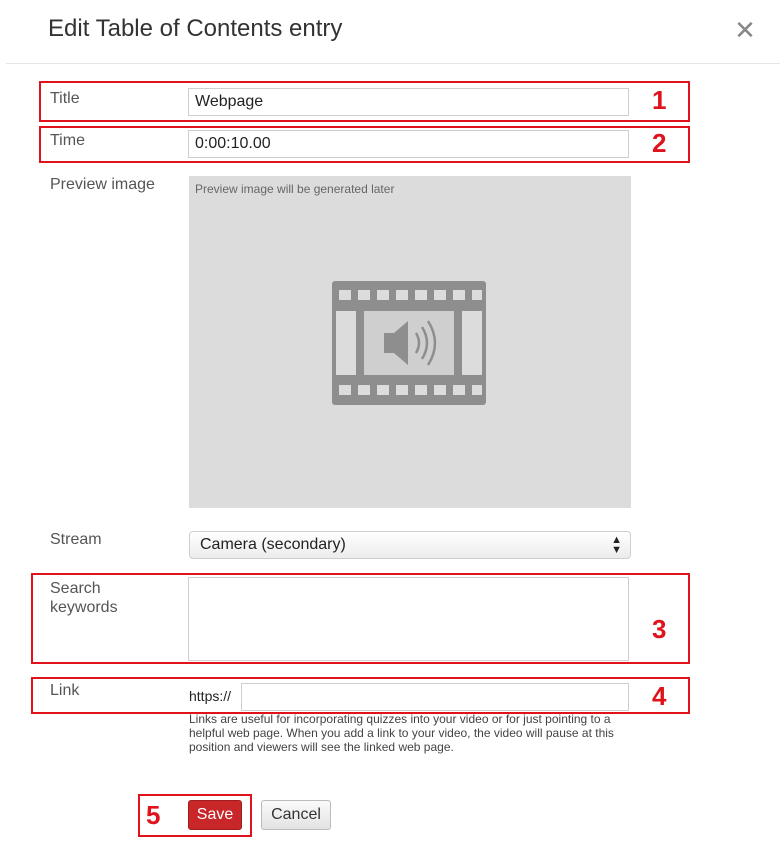  I want to click on annotation-number-2: 2, so click(659, 143).